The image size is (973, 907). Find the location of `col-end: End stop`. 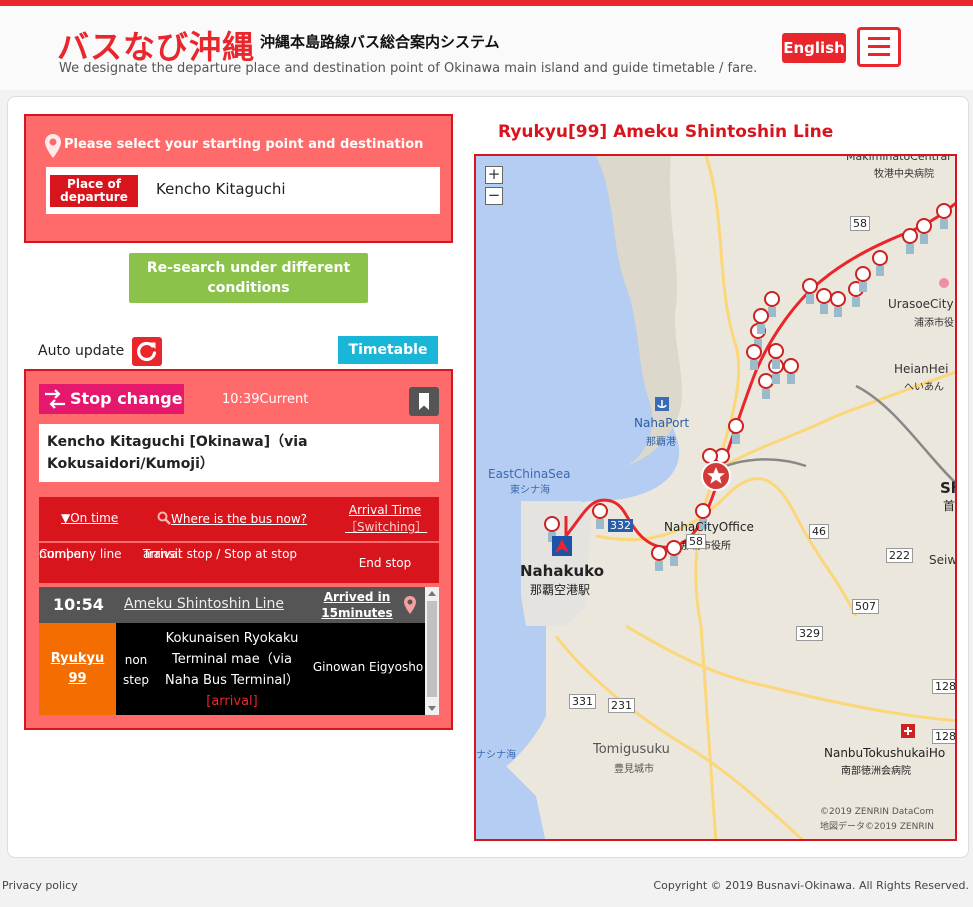

col-end: End stop is located at coordinates (385, 563).